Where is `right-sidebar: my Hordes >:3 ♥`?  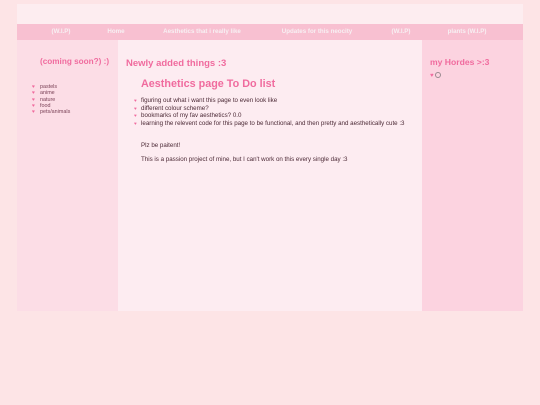 right-sidebar: my Hordes >:3 ♥ is located at coordinates (472, 175).